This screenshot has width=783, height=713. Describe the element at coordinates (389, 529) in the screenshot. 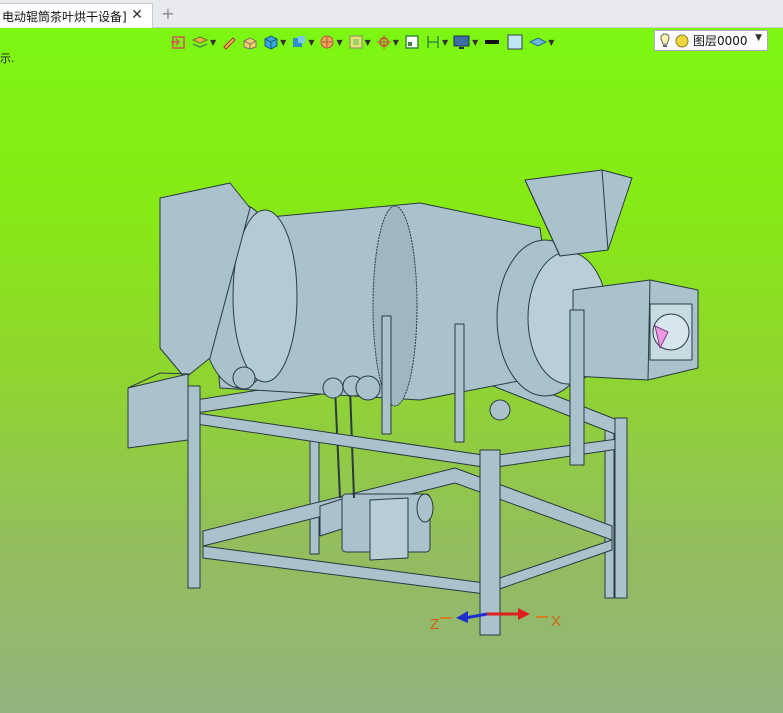

I see `motor-end-plate` at that location.